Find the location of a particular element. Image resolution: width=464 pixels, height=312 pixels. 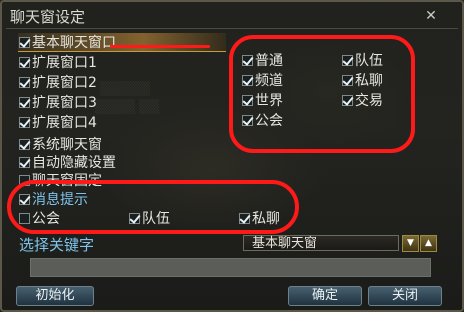

channel-world: 世界 is located at coordinates (262, 100).